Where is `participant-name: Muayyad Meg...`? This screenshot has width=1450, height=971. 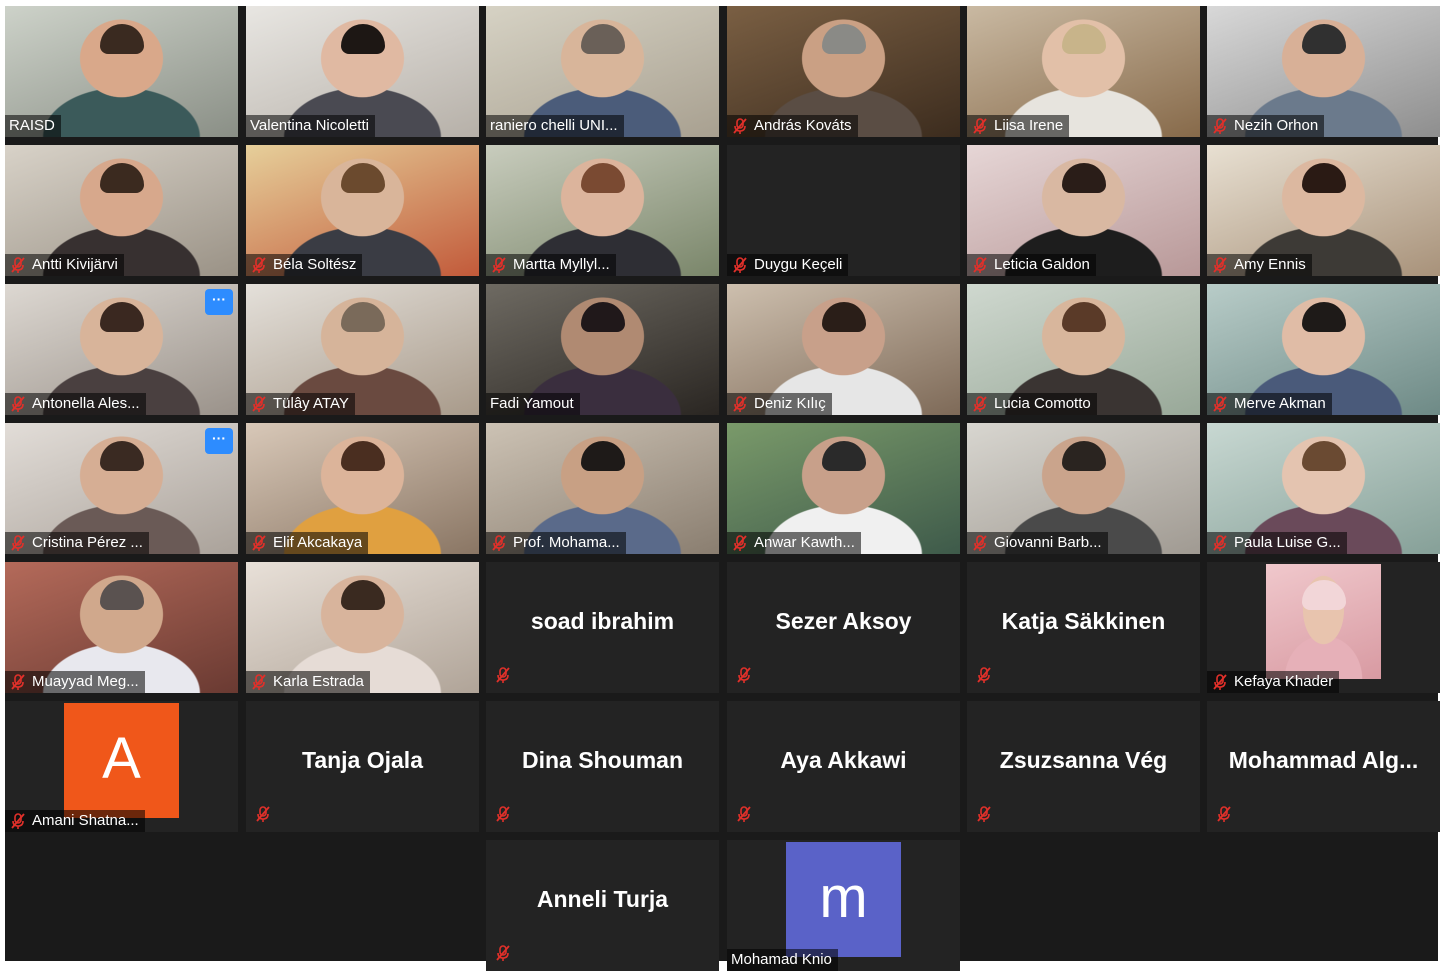 participant-name: Muayyad Meg... is located at coordinates (85, 681).